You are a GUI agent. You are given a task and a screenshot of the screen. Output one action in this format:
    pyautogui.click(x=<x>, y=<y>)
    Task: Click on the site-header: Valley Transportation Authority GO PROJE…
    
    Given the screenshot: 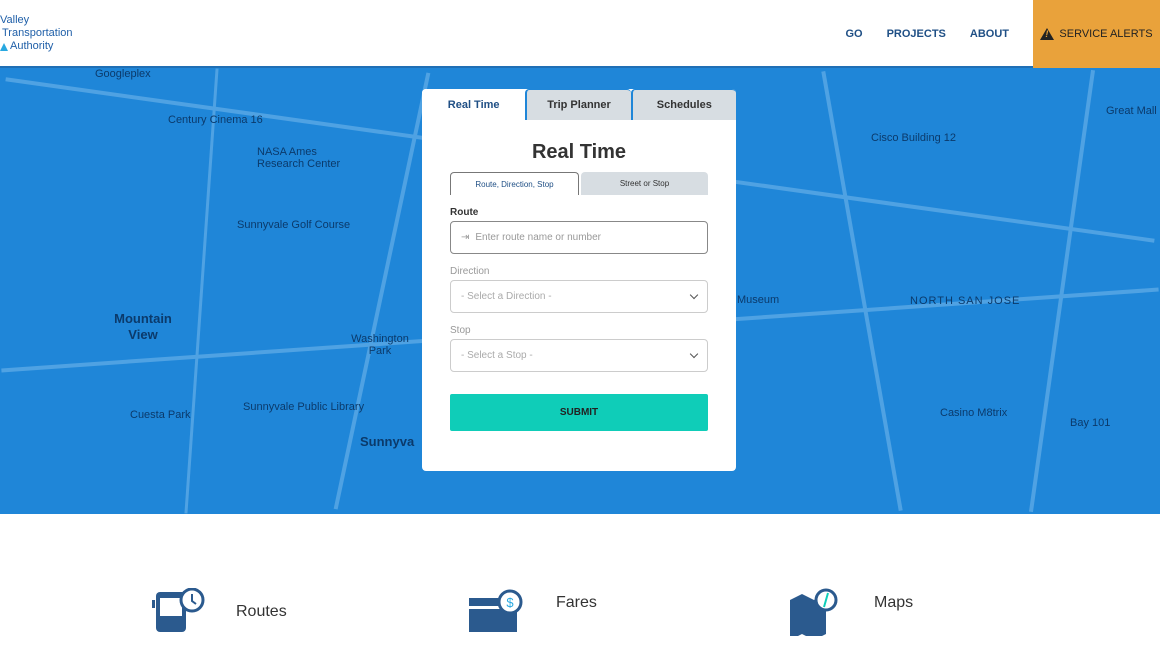 What is the action you would take?
    pyautogui.click(x=580, y=34)
    